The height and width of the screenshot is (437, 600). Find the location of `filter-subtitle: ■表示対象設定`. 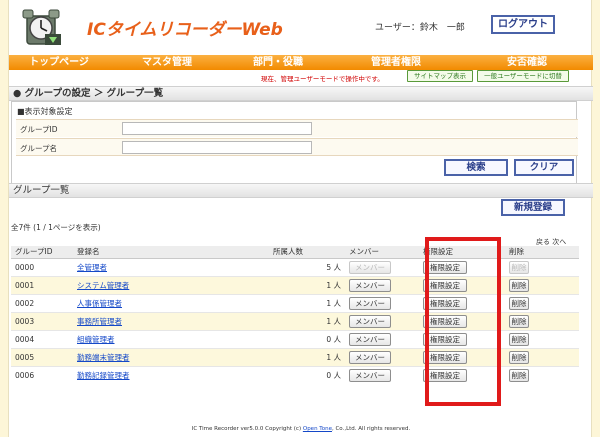

filter-subtitle: ■表示対象設定 is located at coordinates (45, 111).